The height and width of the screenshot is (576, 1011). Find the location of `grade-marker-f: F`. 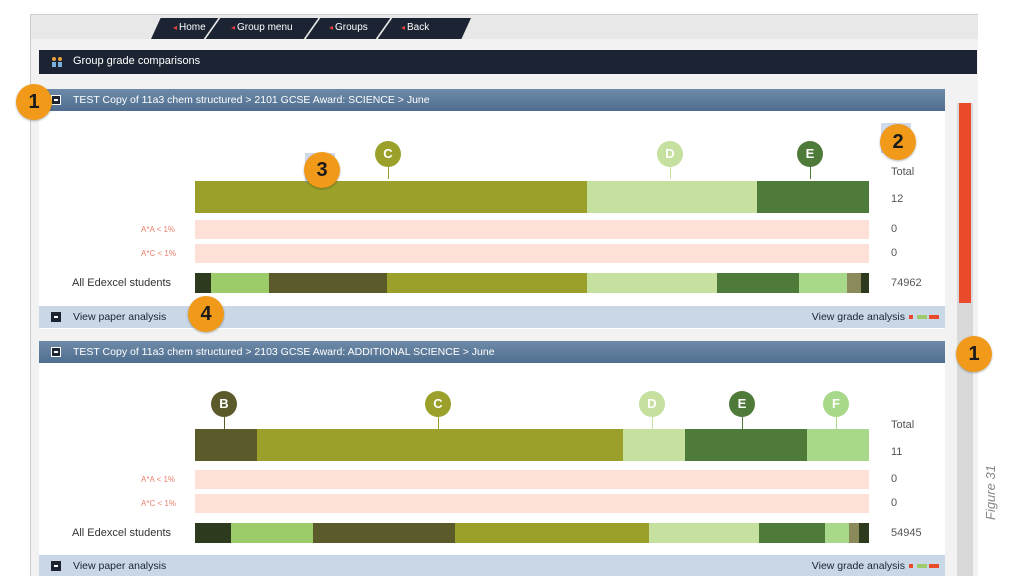

grade-marker-f: F is located at coordinates (836, 404).